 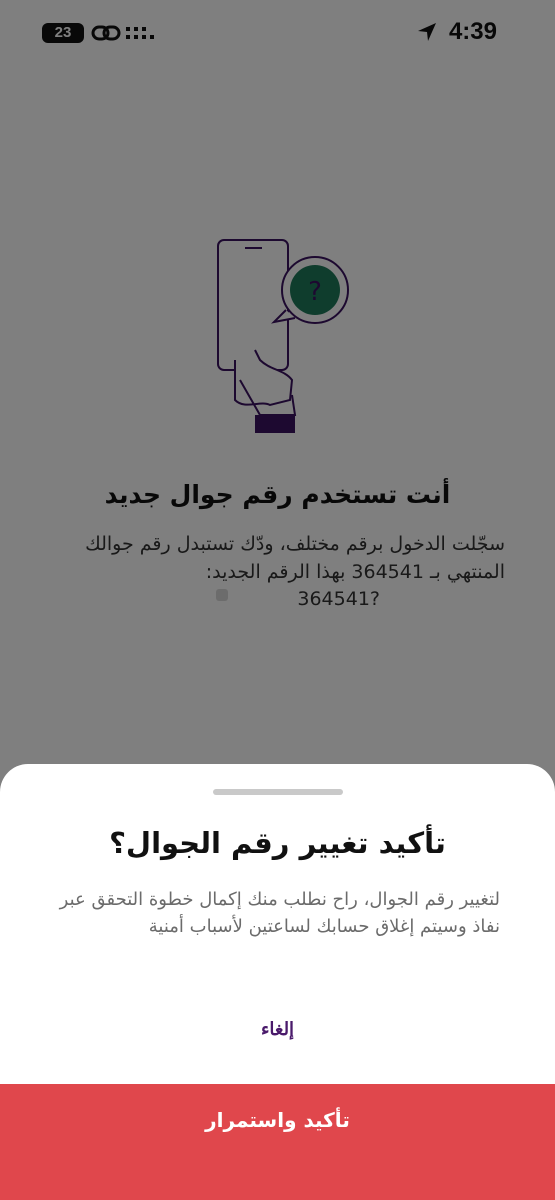 What do you see at coordinates (278, 792) in the screenshot?
I see `sheet-drag-handle` at bounding box center [278, 792].